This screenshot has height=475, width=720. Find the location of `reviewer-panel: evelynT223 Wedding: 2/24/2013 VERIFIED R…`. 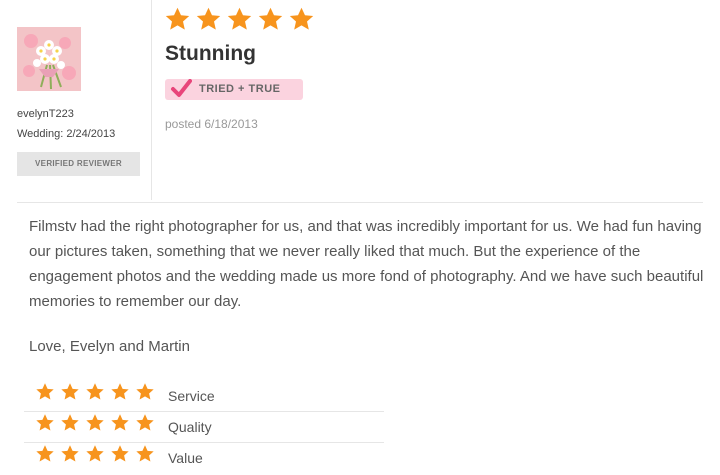

reviewer-panel: evelynT223 Wedding: 2/24/2013 VERIFIED R… is located at coordinates (76, 100).